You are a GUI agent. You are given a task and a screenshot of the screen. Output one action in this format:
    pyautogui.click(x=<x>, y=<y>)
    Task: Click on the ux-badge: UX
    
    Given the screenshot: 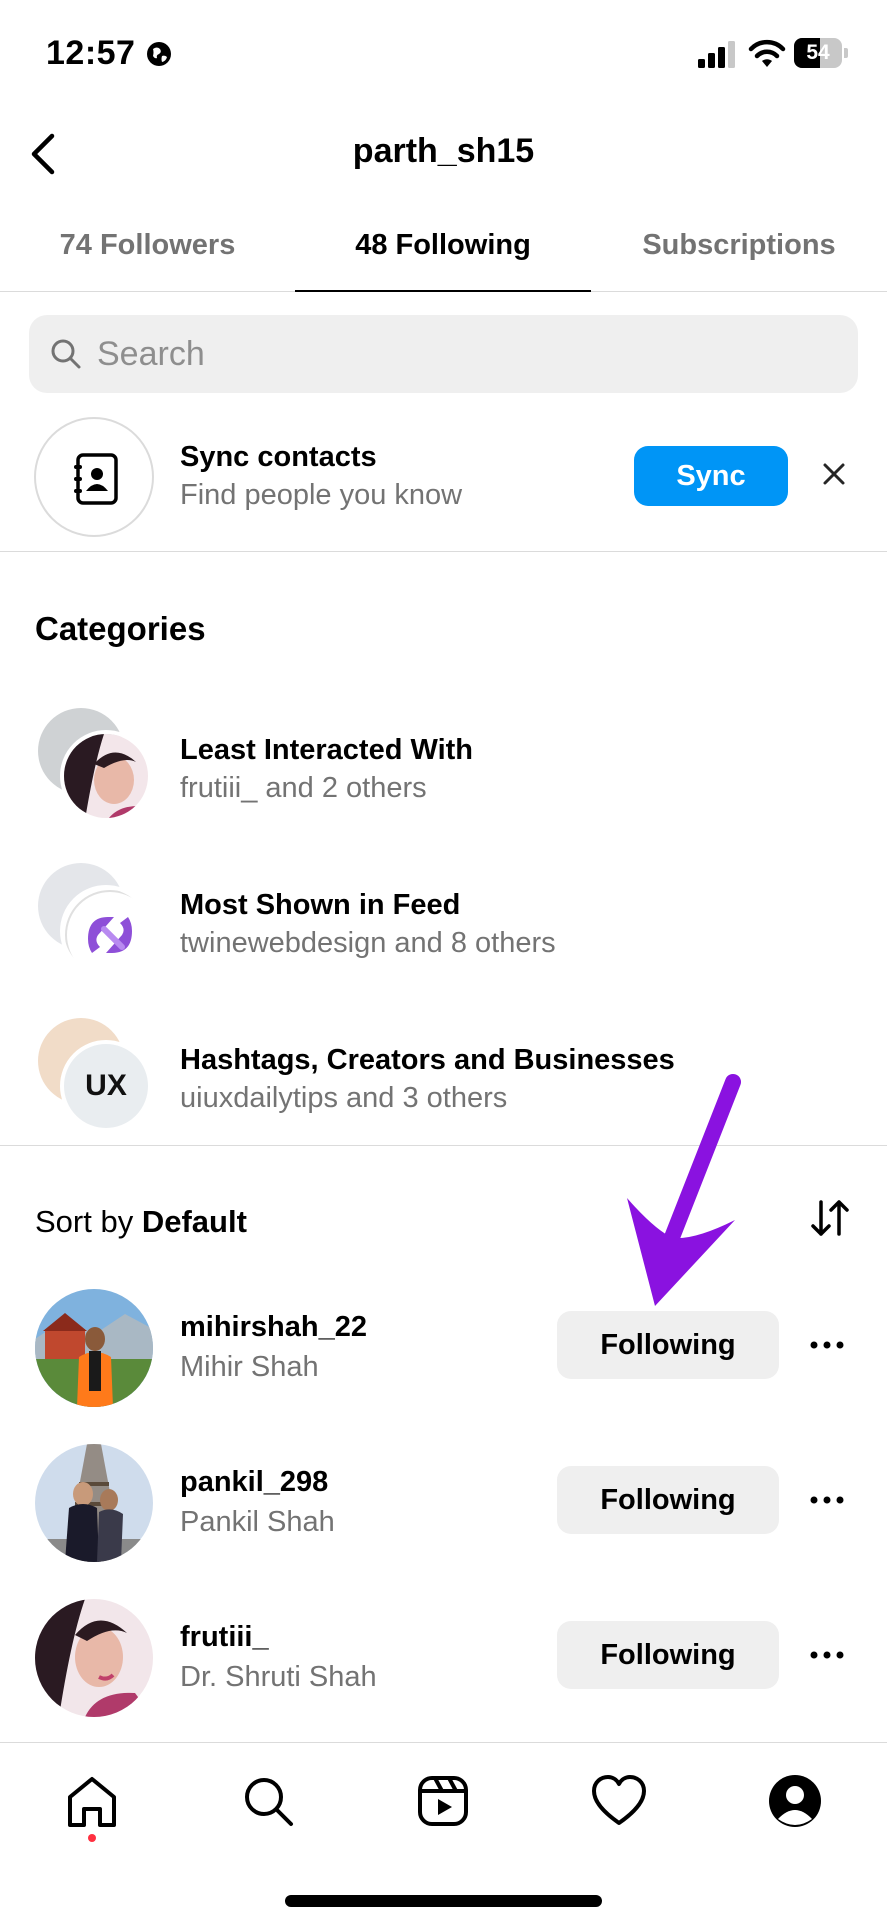 What is the action you would take?
    pyautogui.click(x=106, y=1085)
    